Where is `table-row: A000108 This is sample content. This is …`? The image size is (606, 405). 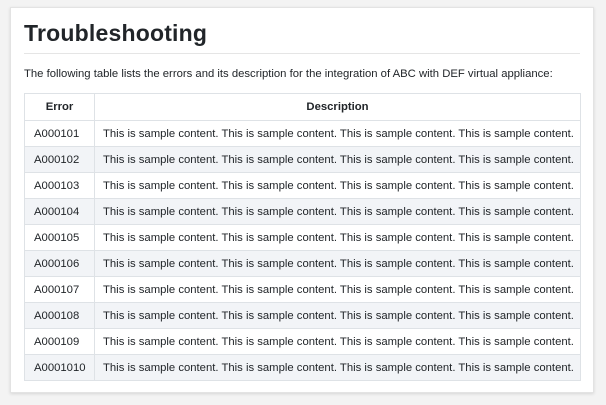
table-row: A000108 This is sample content. This is … is located at coordinates (302, 315).